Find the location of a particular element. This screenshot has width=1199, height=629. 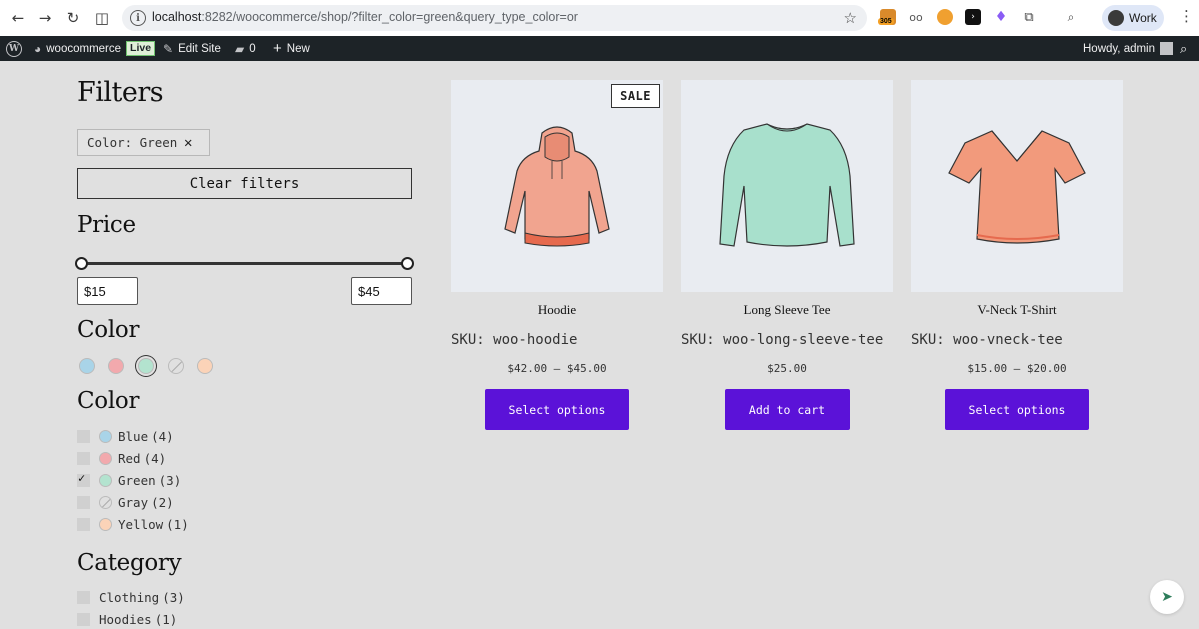

category-option-hoodies: Hoodies (1) is located at coordinates (127, 619).